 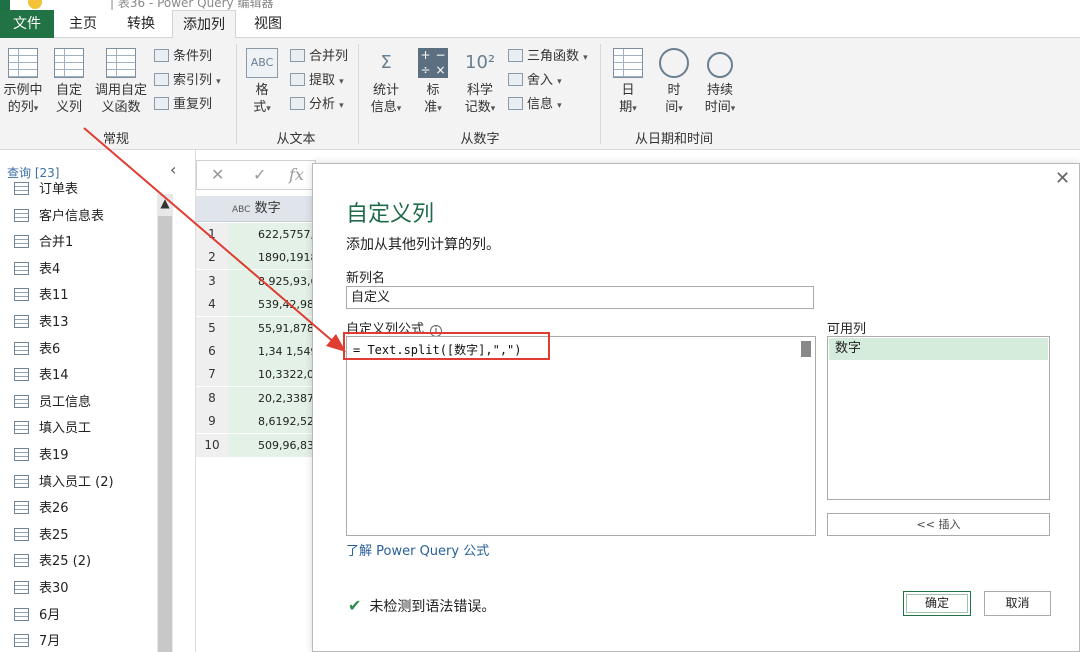 I want to click on invoke-custom-function-button: 调用自定 义函数, so click(x=121, y=82).